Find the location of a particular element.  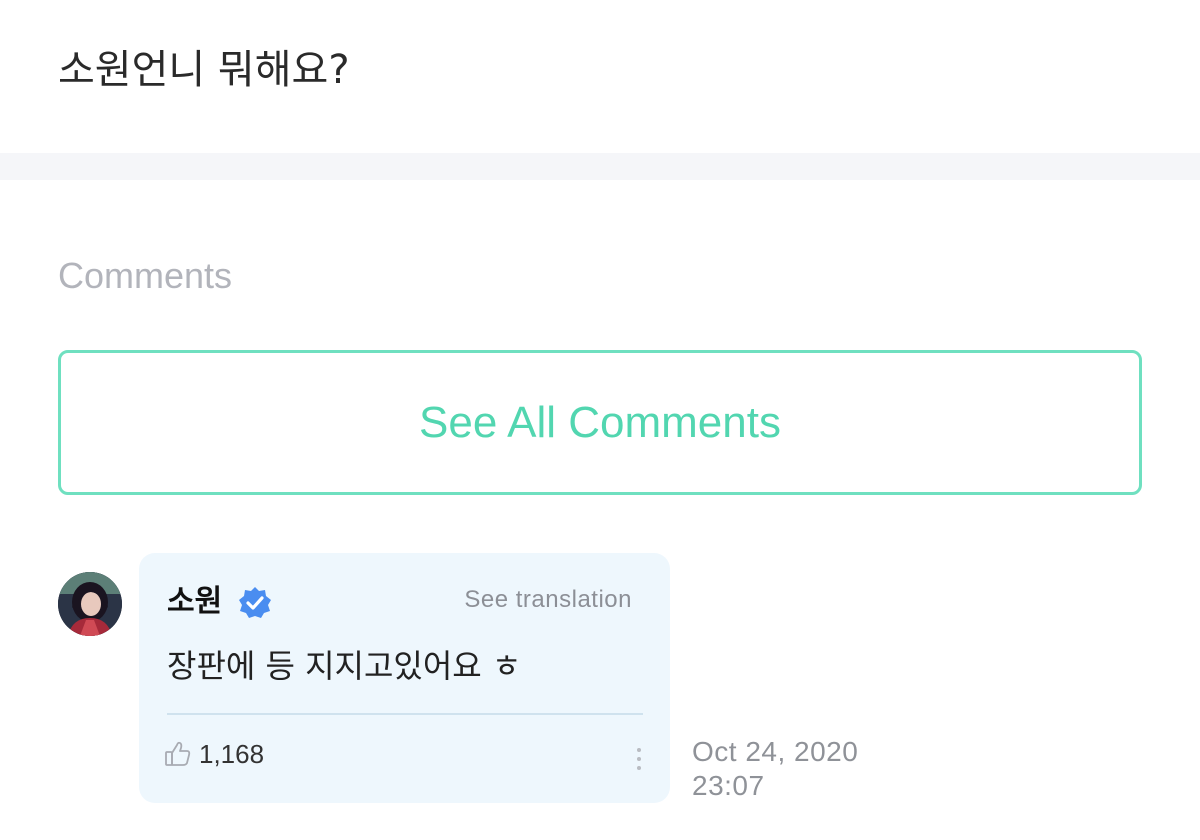

comment-text: 장판에 등 지지고있어요 ㅎ is located at coordinates (344, 666).